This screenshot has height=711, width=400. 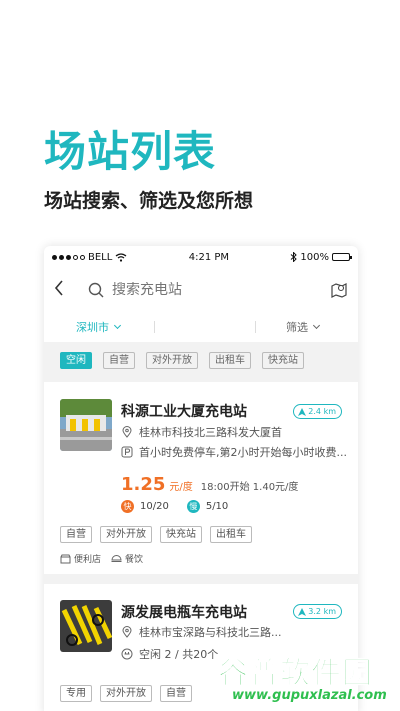 I want to click on distance-badge: 3.2 km, so click(x=317, y=611).